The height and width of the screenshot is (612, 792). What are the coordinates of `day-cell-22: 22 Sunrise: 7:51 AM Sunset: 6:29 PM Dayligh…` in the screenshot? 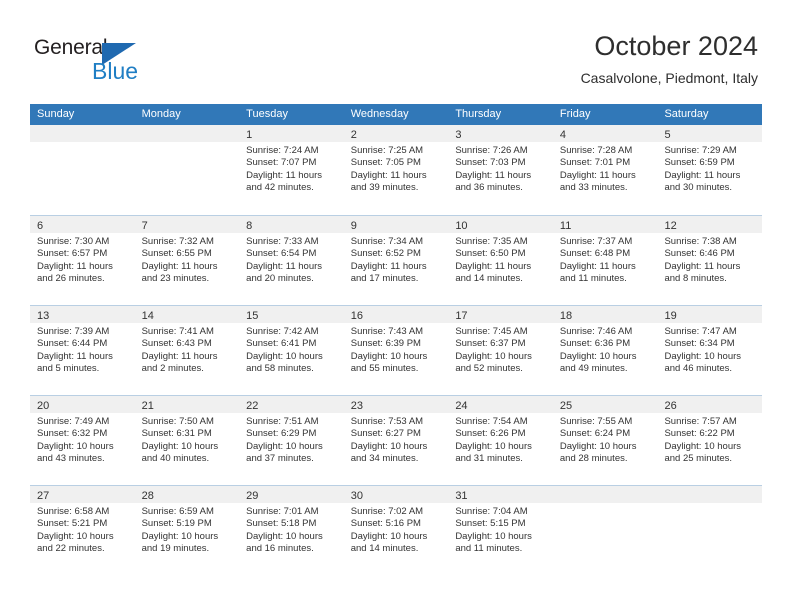 It's located at (291, 440).